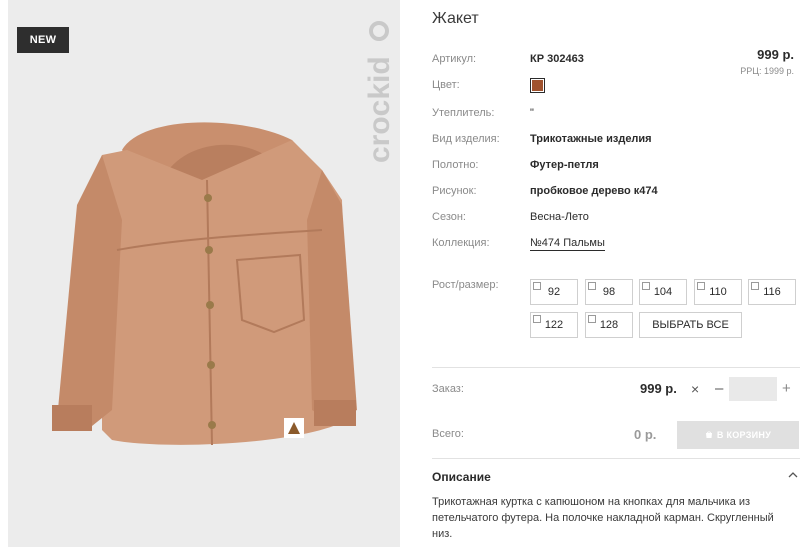 The image size is (800, 547). What do you see at coordinates (455, 165) in the screenshot?
I see `fabric-label: Полотно:` at bounding box center [455, 165].